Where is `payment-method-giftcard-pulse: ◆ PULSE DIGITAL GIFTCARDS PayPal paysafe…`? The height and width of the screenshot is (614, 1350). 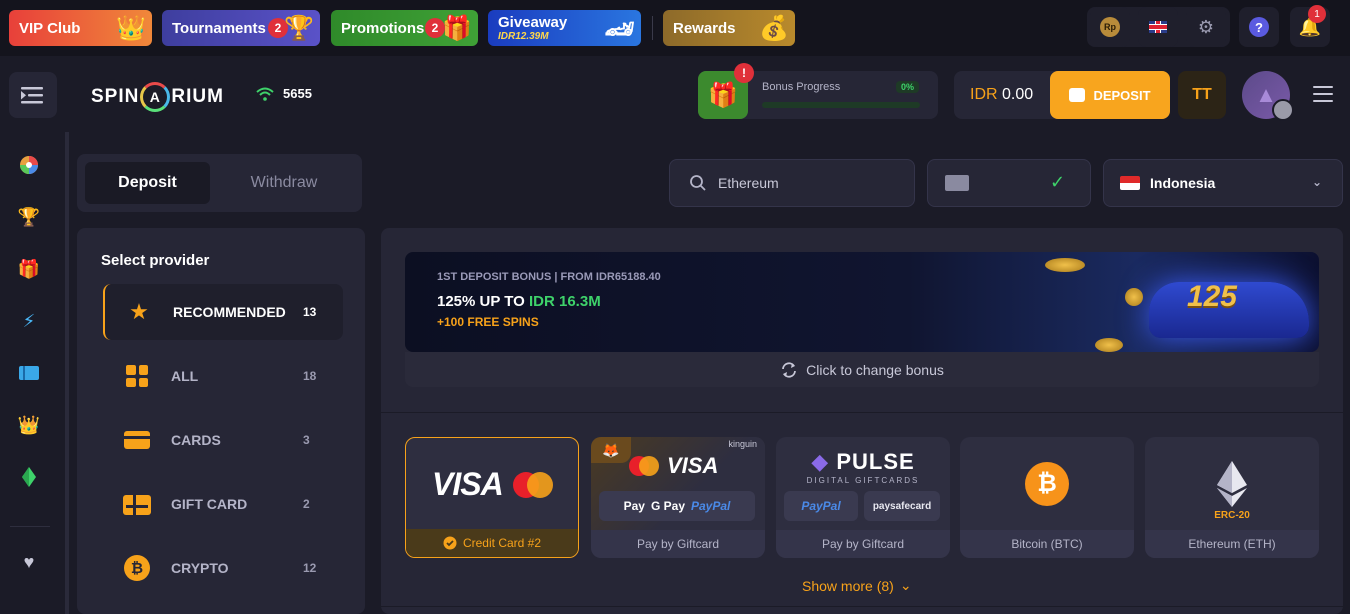 payment-method-giftcard-pulse: ◆ PULSE DIGITAL GIFTCARDS PayPal paysafe… is located at coordinates (863, 497).